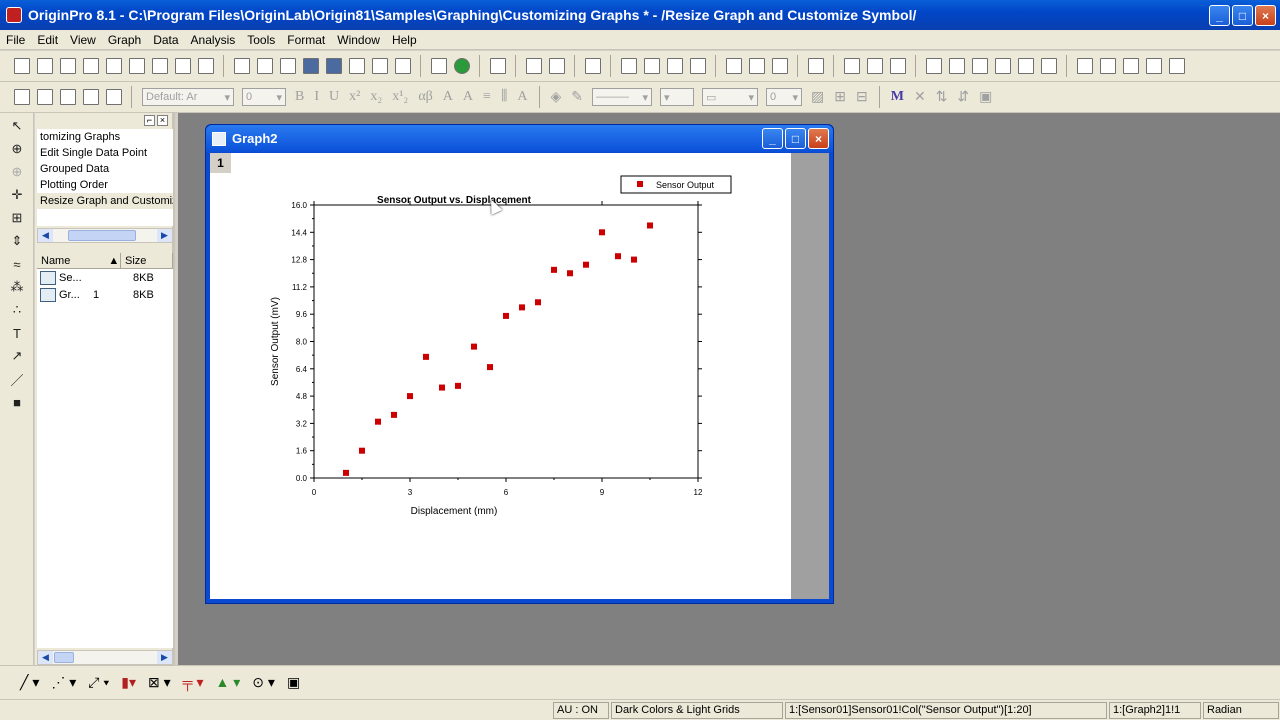 This screenshot has width=1280, height=720. I want to click on arrow-tool-icon: ↗, so click(17, 356).